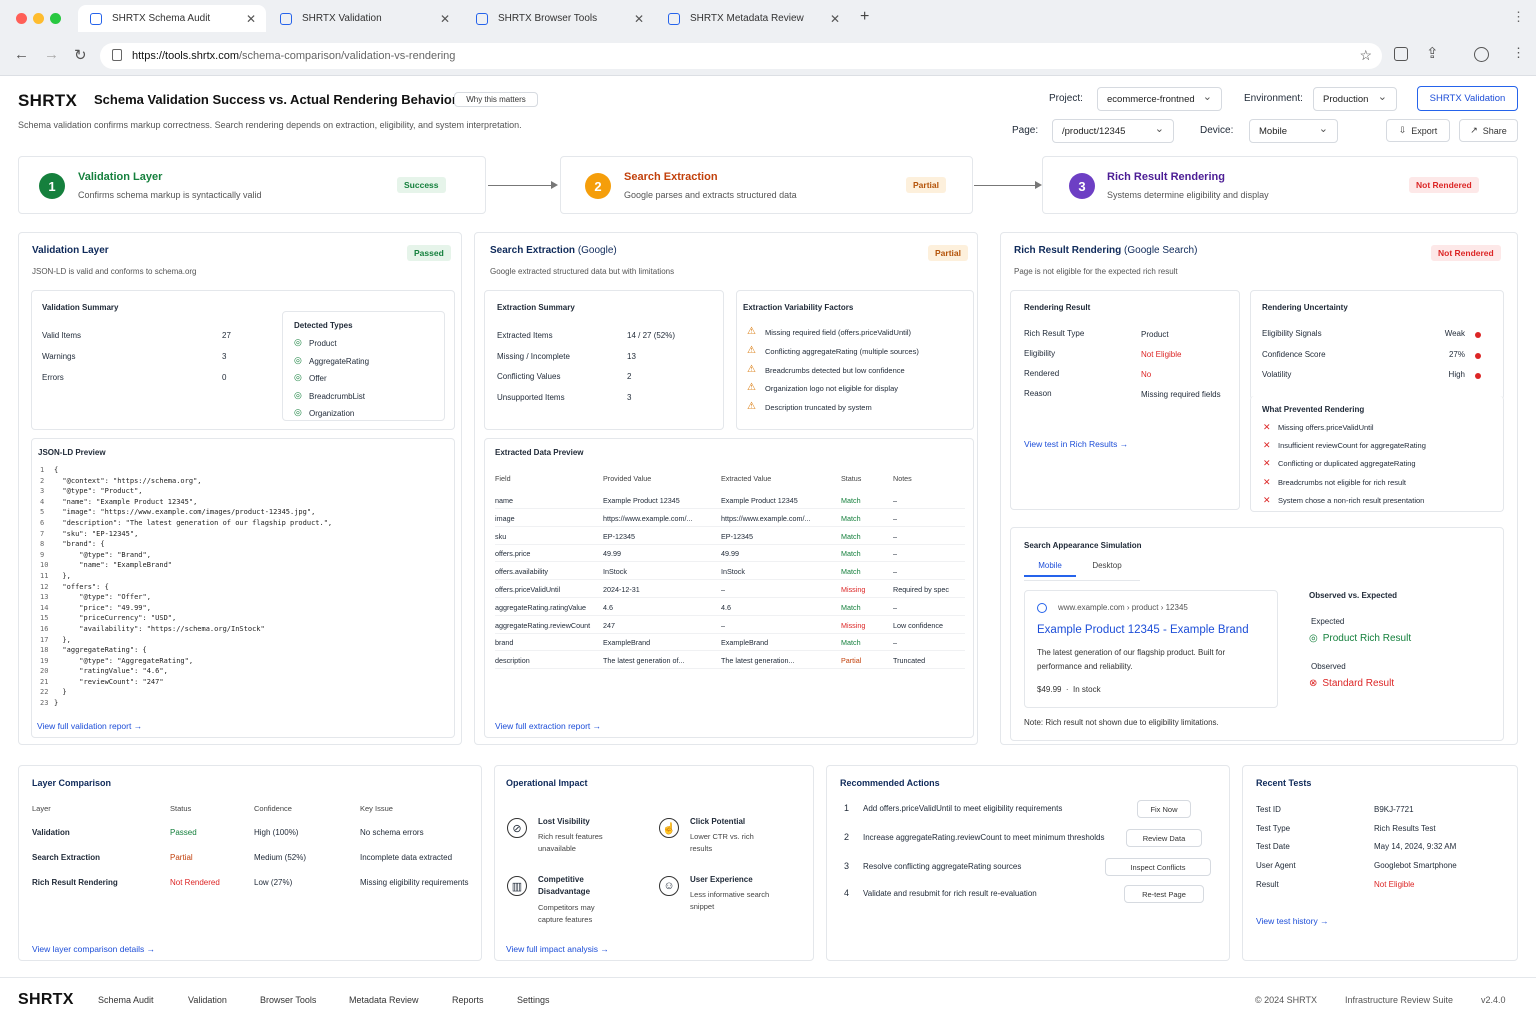  I want to click on tab-divider, so click(1082, 580).